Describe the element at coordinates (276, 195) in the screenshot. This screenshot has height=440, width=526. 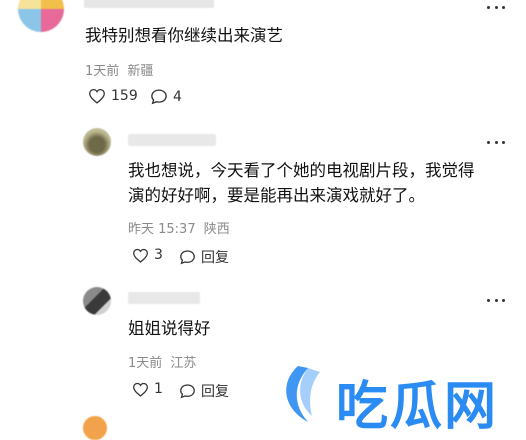
I see `comment-text-line: 演的好好啊，要是能再出来演戏就好了。` at that location.